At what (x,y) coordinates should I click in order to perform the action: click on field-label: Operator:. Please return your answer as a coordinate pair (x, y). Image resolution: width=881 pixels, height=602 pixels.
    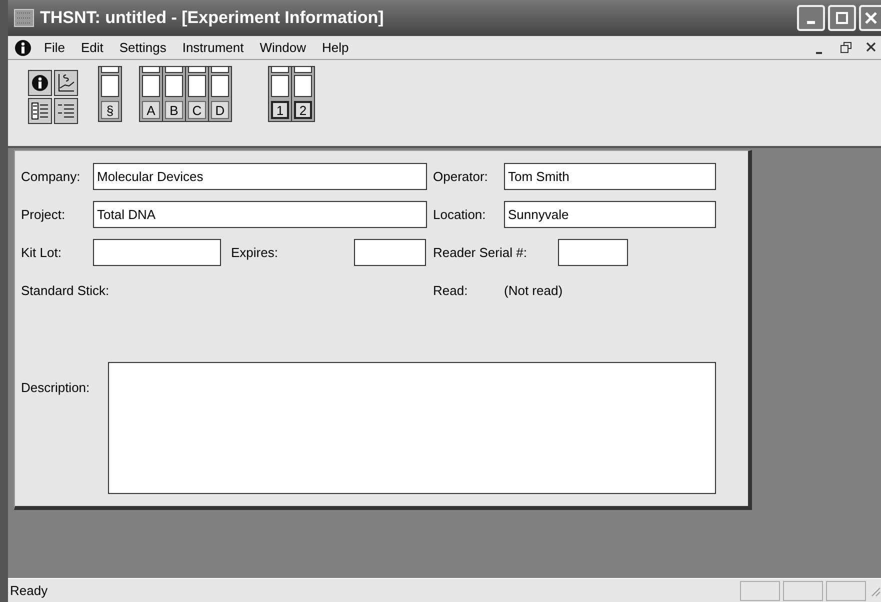
    Looking at the image, I should click on (461, 177).